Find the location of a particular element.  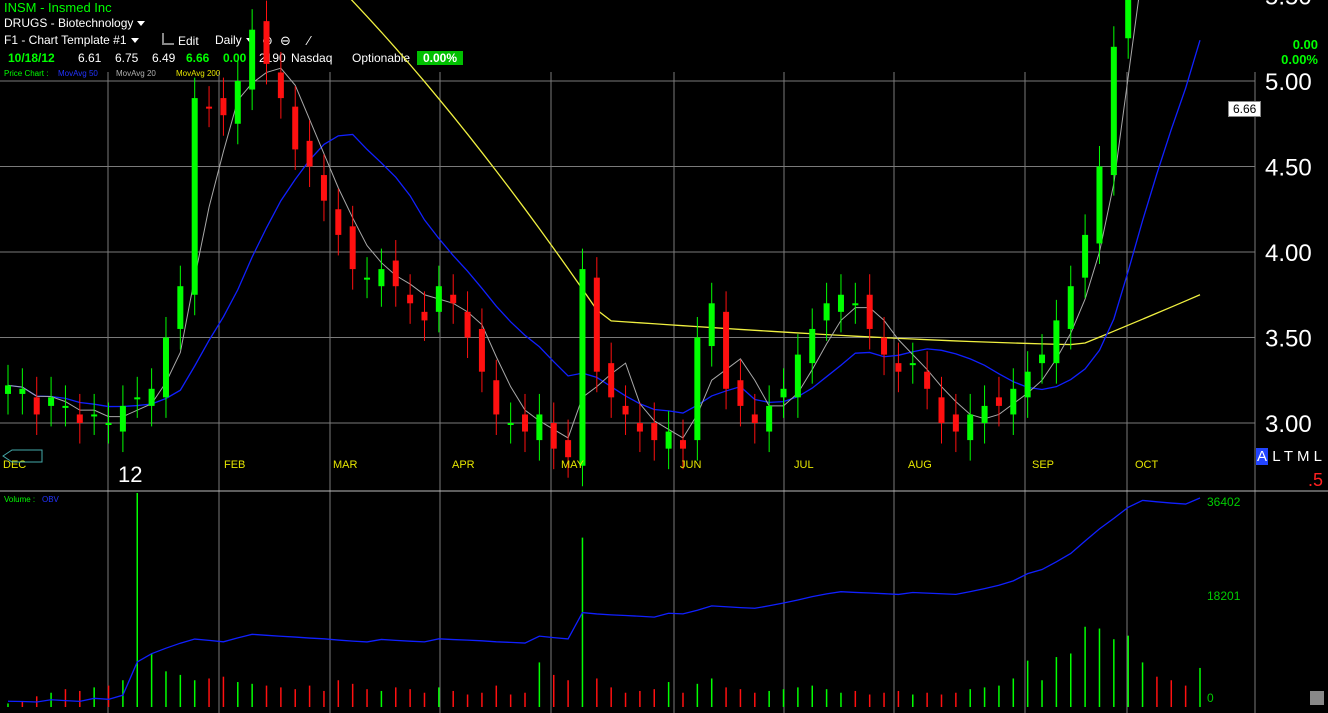

y-tick-label: 4.00 is located at coordinates (1288, 253).